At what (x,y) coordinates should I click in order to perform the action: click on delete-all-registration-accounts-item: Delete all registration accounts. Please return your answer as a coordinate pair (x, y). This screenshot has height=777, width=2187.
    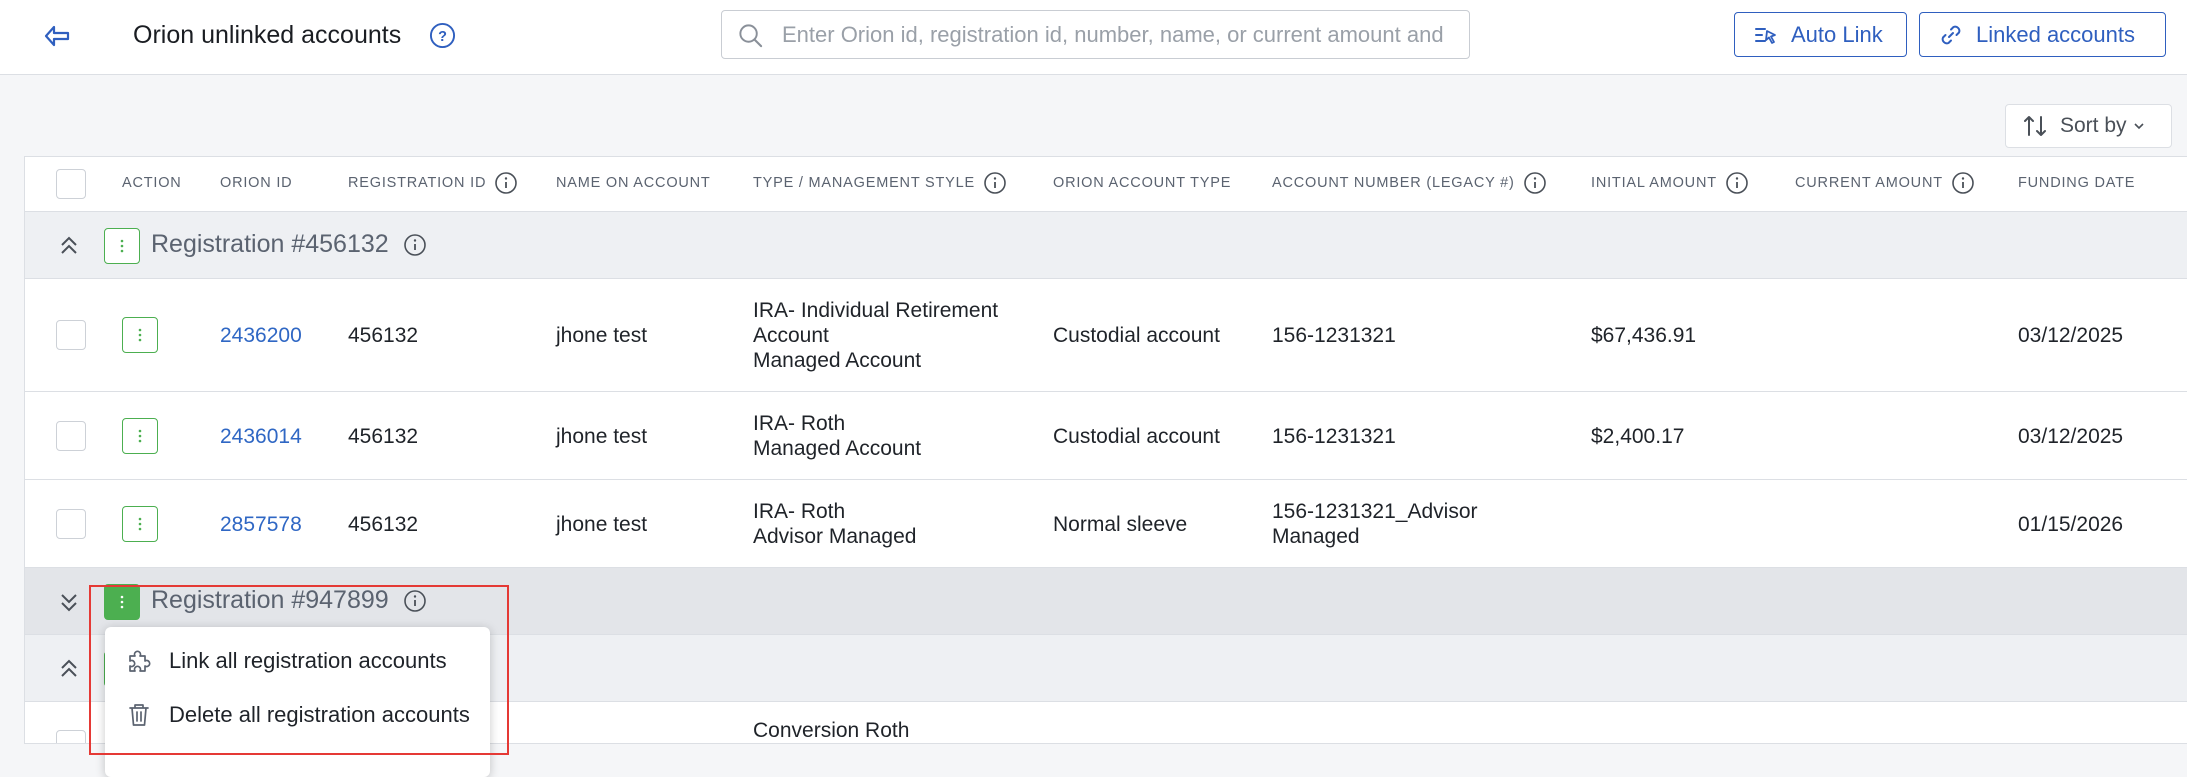
    Looking at the image, I should click on (297, 715).